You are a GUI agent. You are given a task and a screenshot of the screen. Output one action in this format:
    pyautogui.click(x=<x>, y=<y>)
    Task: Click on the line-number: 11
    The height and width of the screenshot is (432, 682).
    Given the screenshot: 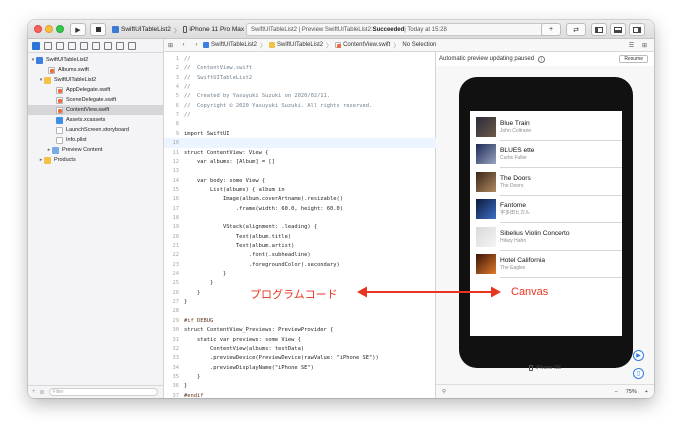 What is the action you would take?
    pyautogui.click(x=176, y=152)
    